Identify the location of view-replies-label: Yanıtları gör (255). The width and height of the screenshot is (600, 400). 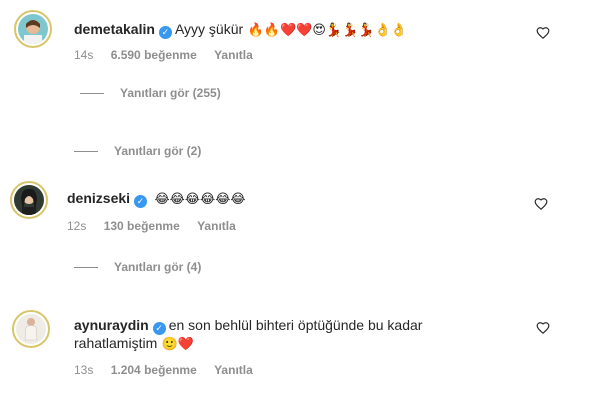
(170, 93).